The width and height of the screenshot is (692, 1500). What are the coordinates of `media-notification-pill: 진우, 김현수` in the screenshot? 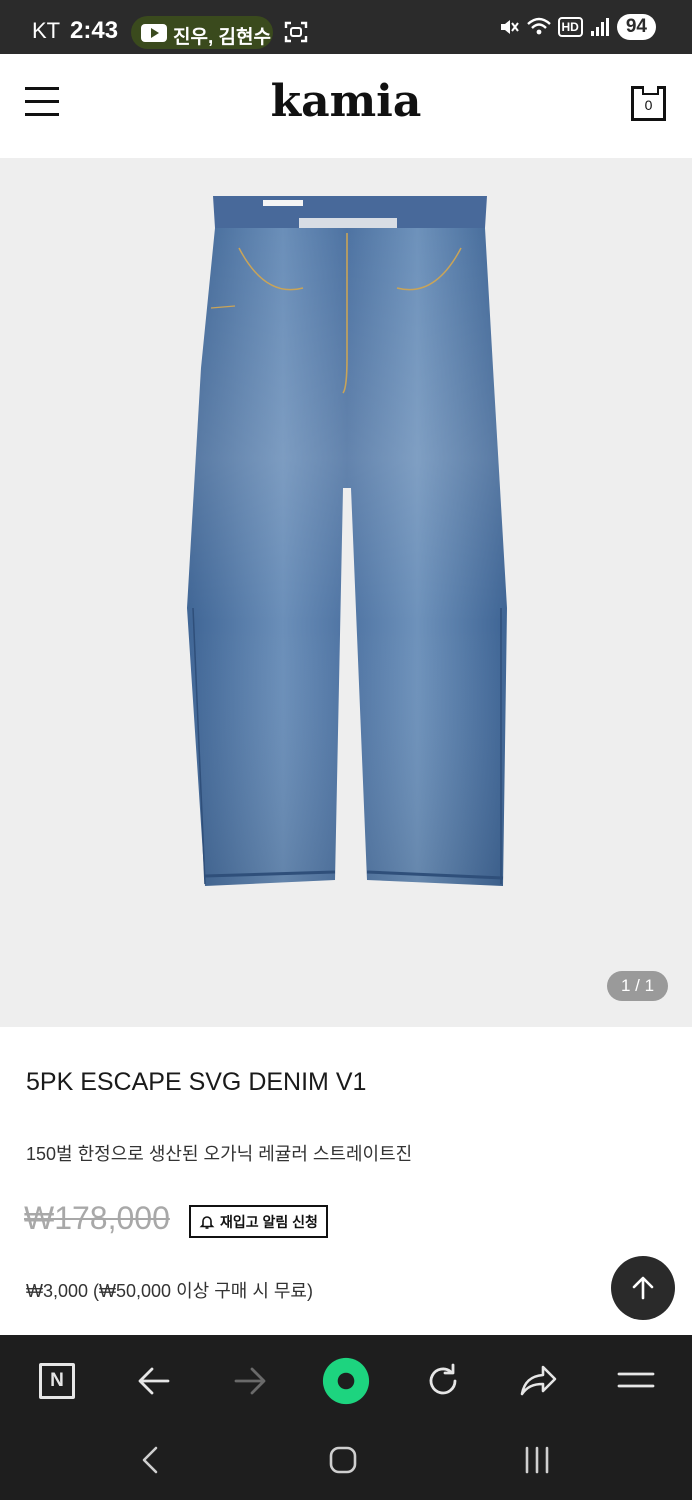 It's located at (202, 32).